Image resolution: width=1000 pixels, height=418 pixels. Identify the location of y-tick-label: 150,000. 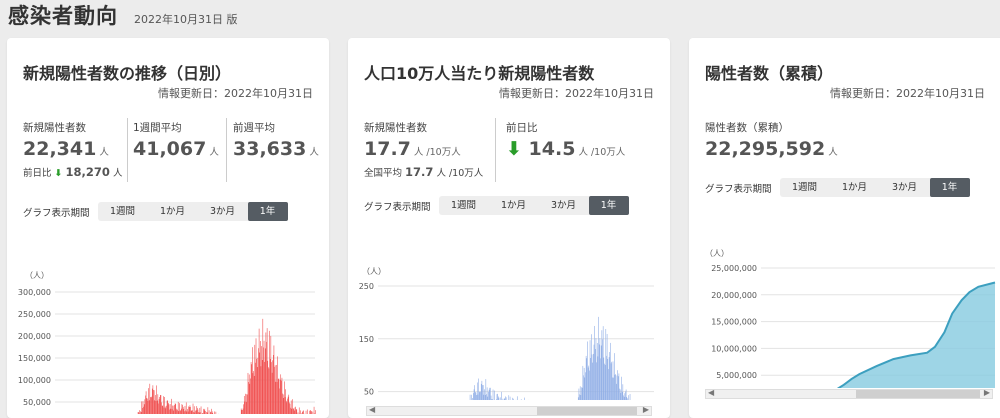
(34, 358).